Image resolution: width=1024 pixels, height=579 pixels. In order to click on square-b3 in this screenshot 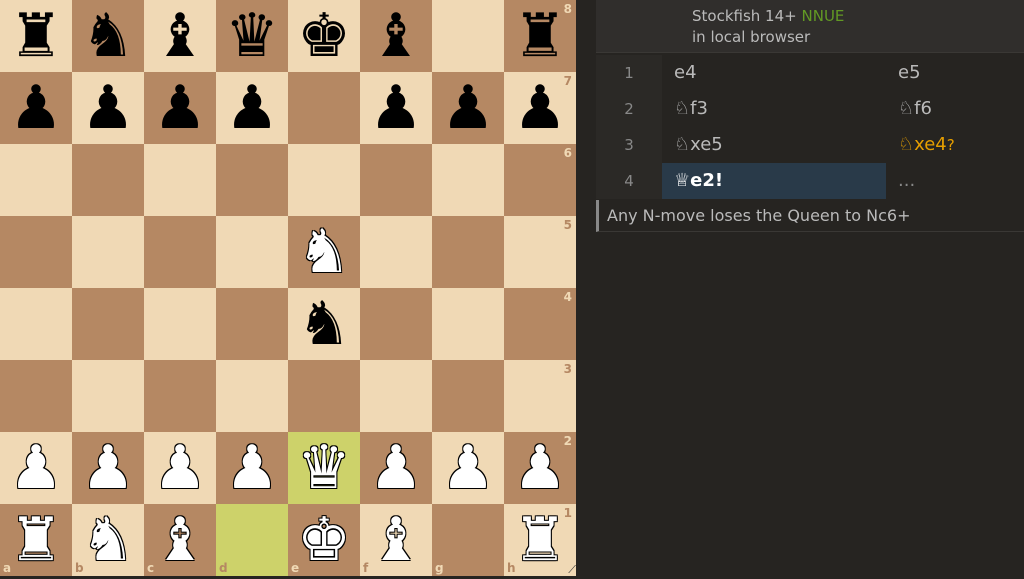, I will do `click(108, 396)`.